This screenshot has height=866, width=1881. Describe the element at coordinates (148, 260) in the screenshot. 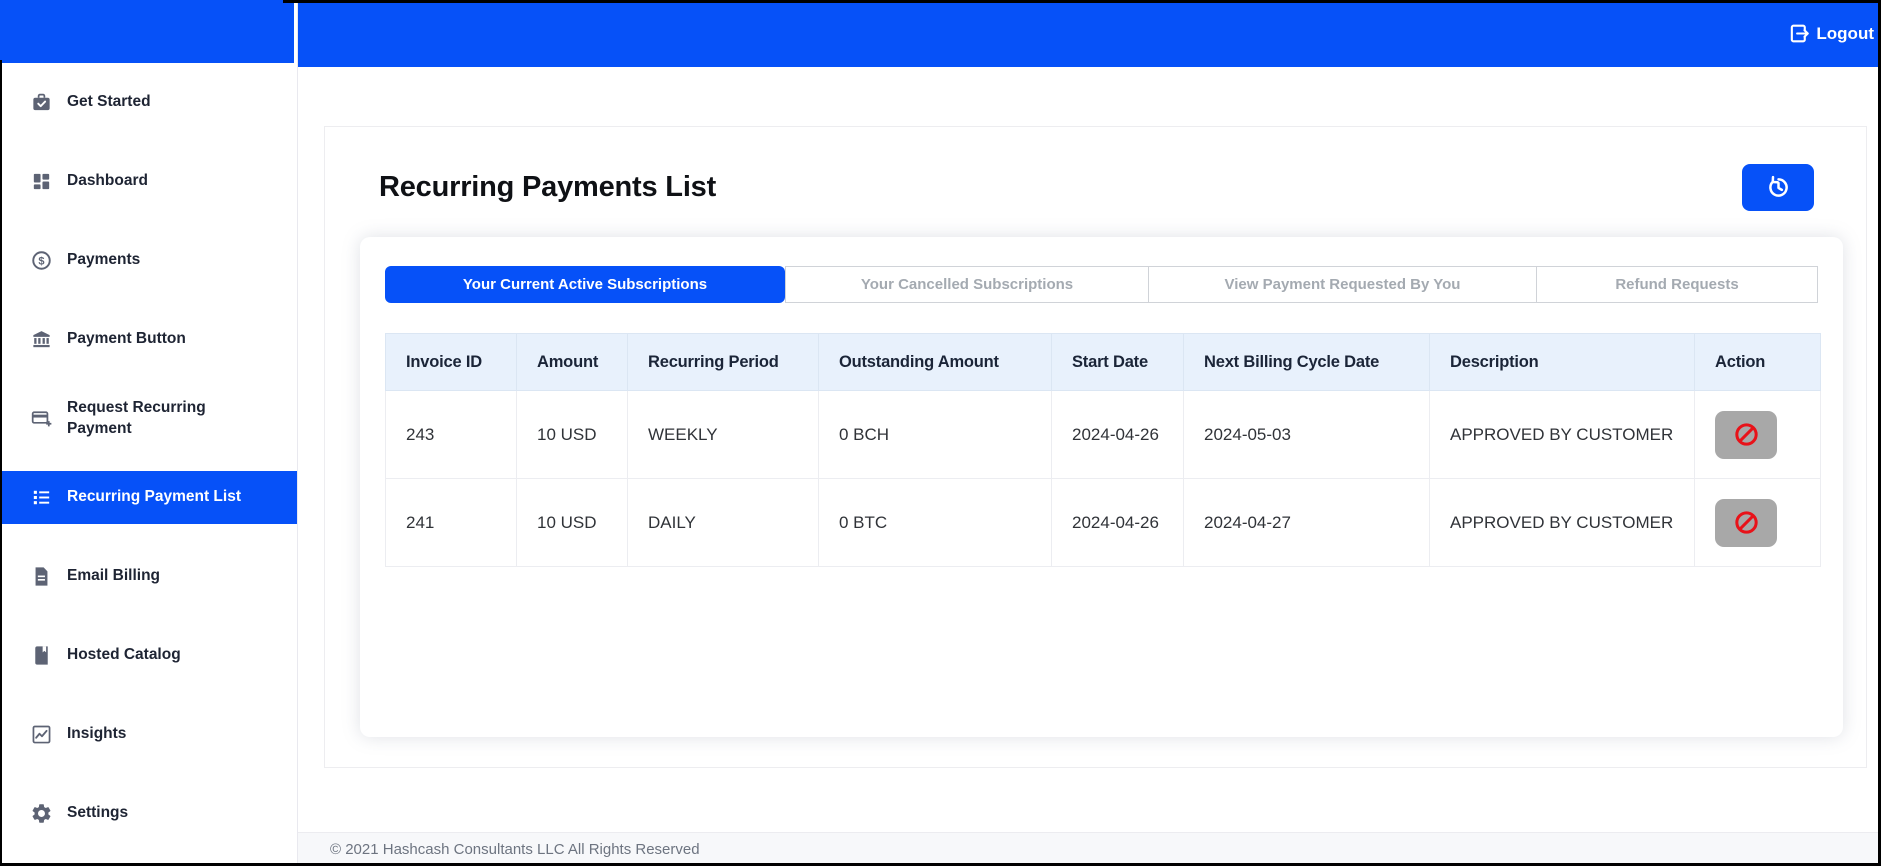

I see `sidebar-item-payments: $ Payments` at that location.